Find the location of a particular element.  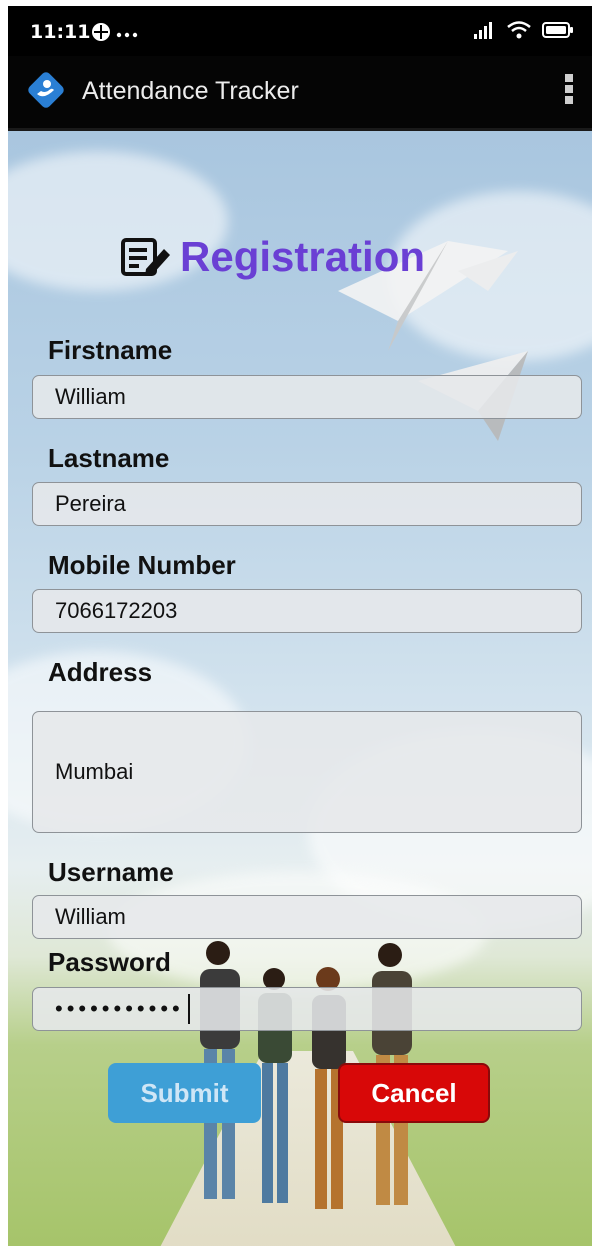

lastname-label: Lastname is located at coordinates (109, 458).